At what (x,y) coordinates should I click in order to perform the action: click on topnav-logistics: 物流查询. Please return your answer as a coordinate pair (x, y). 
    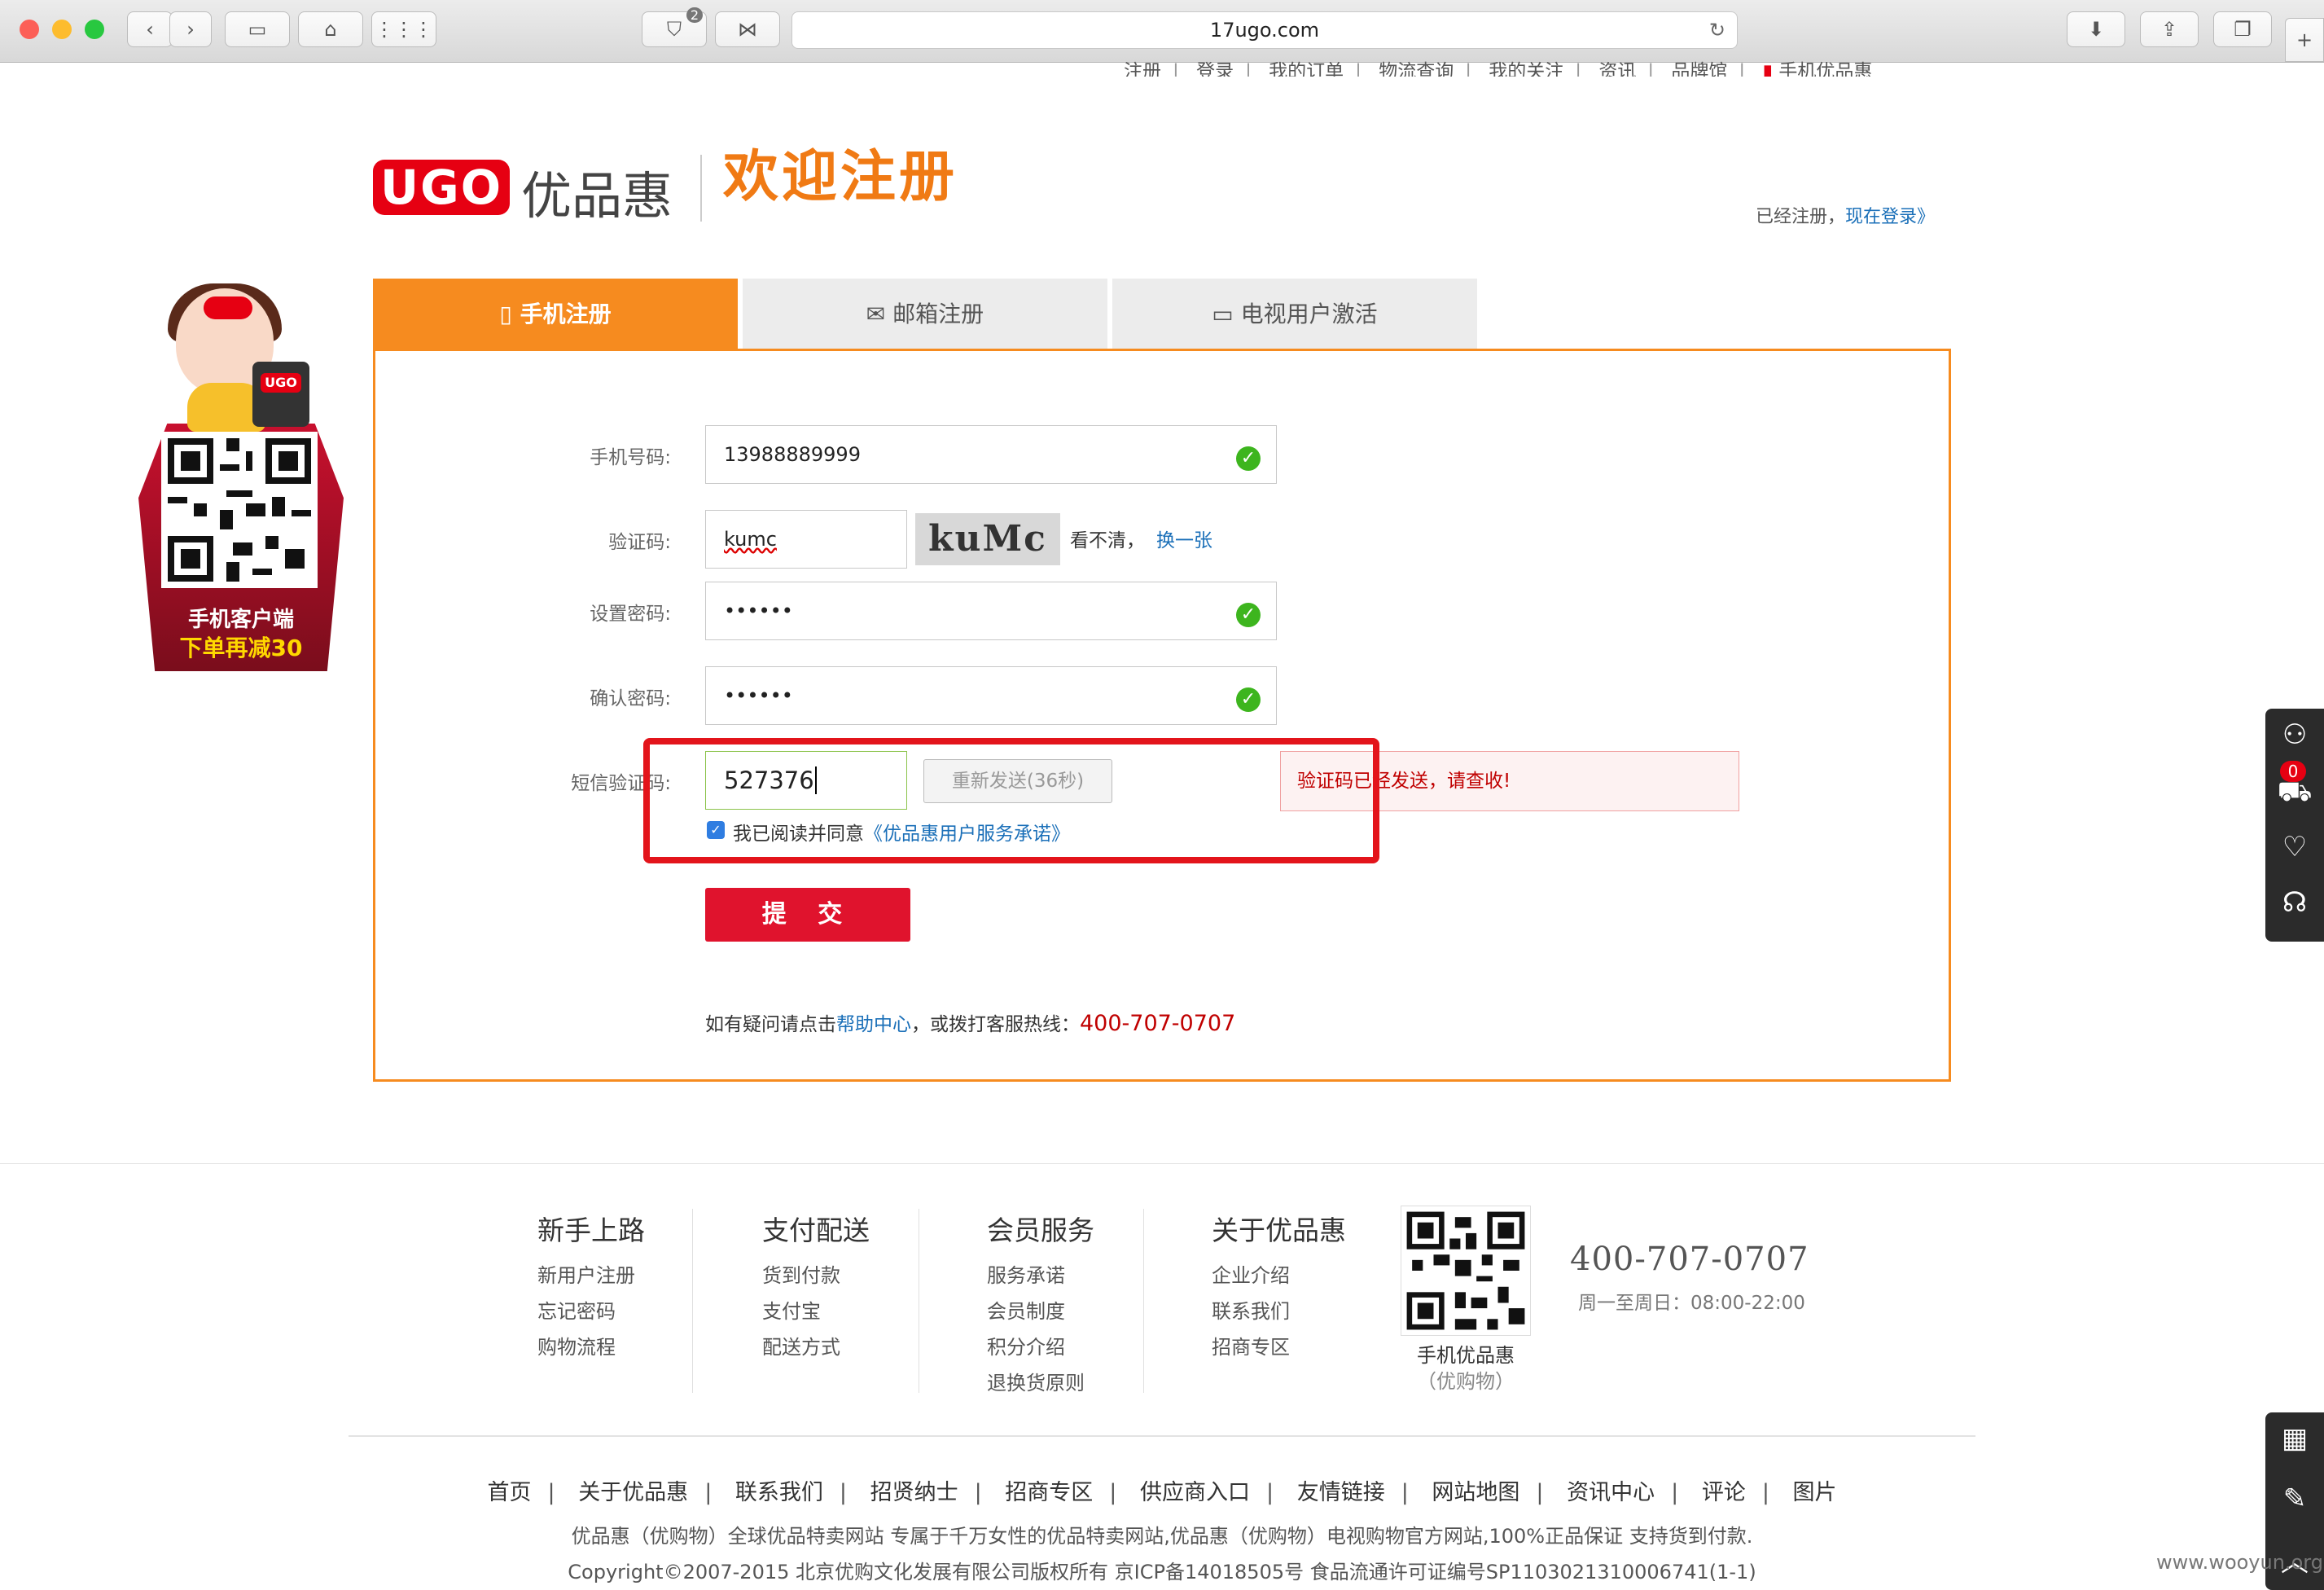
    Looking at the image, I should click on (1416, 69).